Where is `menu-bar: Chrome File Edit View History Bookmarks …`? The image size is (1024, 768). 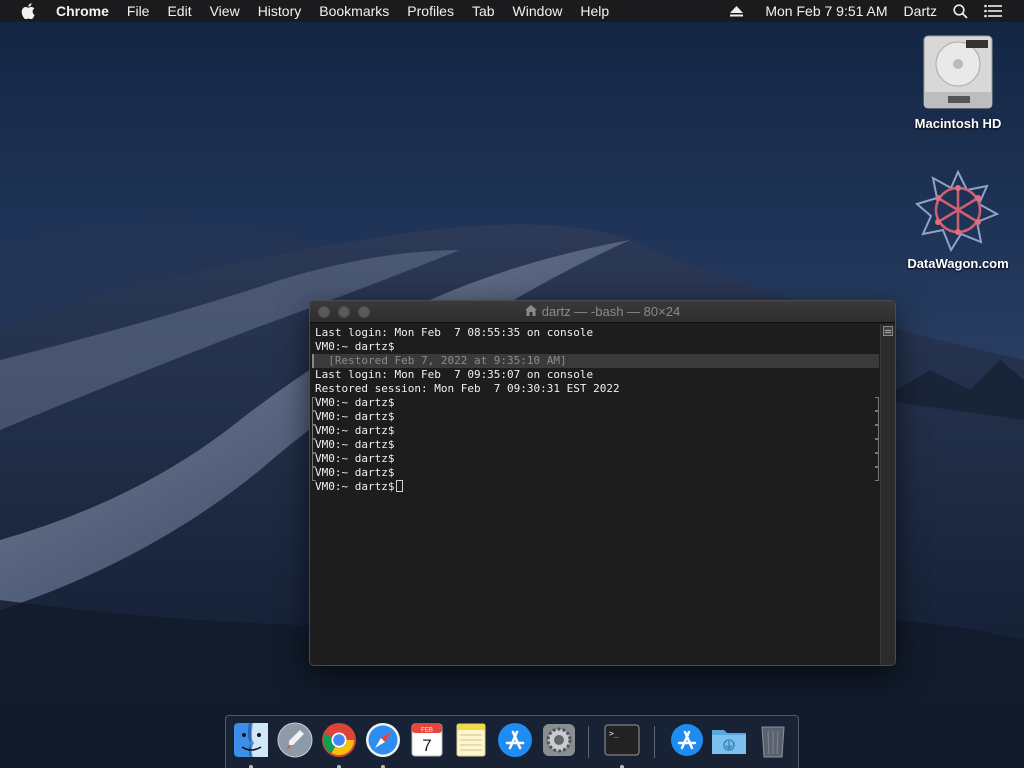
menu-bar: Chrome File Edit View History Bookmarks … is located at coordinates (512, 11).